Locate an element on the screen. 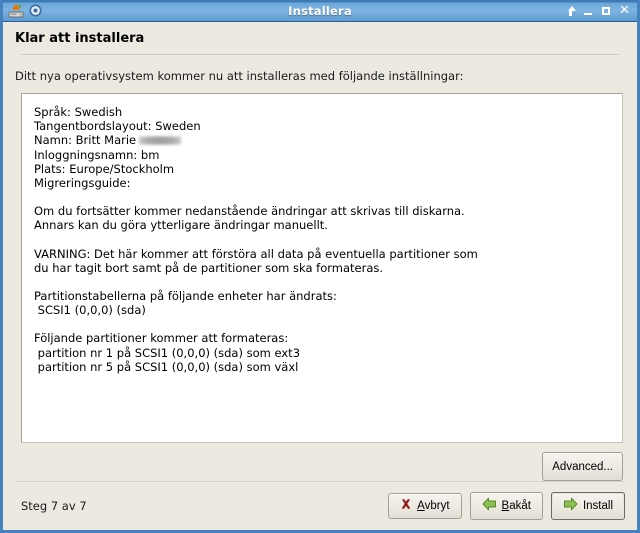 The height and width of the screenshot is (533, 640). maximize-icon is located at coordinates (606, 11).